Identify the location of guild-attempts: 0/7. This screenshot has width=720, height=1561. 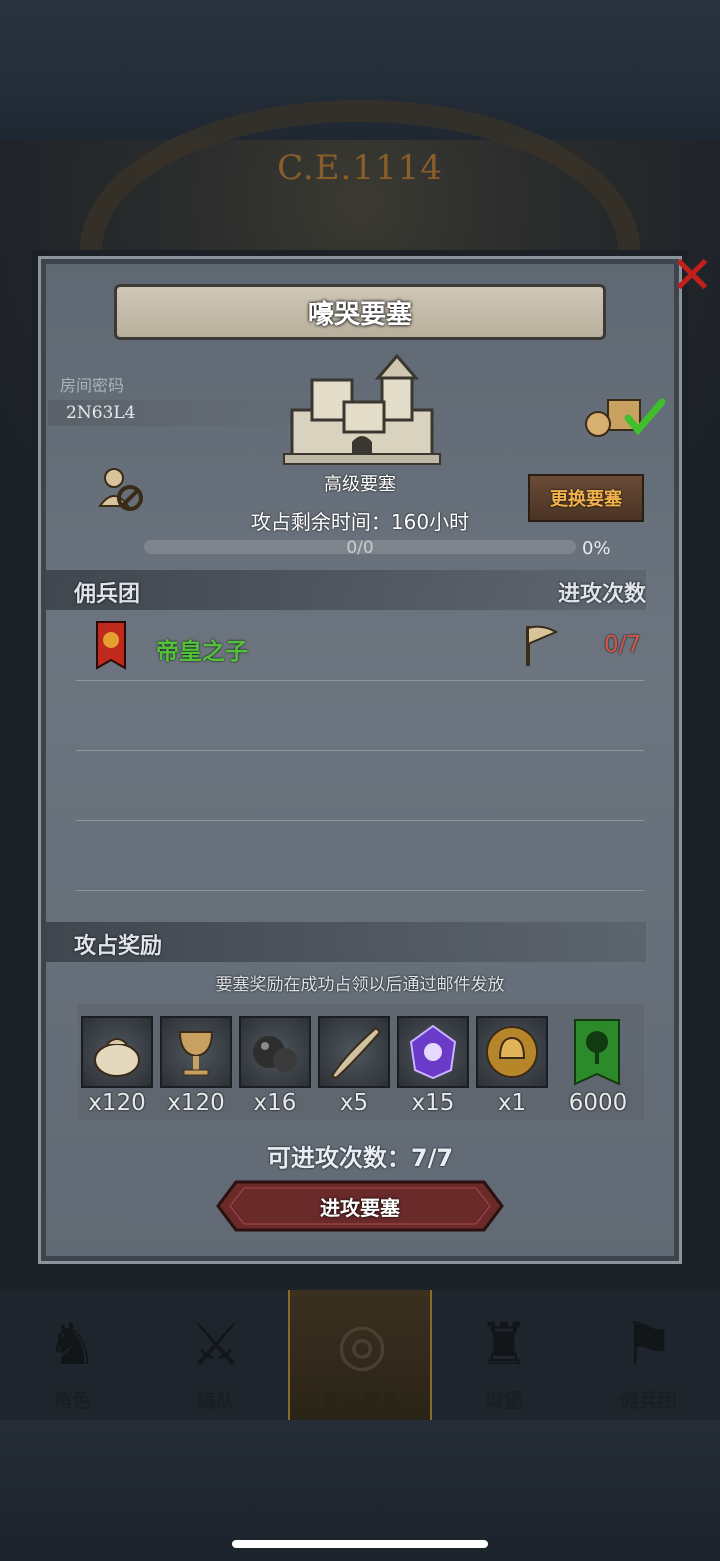
(623, 645).